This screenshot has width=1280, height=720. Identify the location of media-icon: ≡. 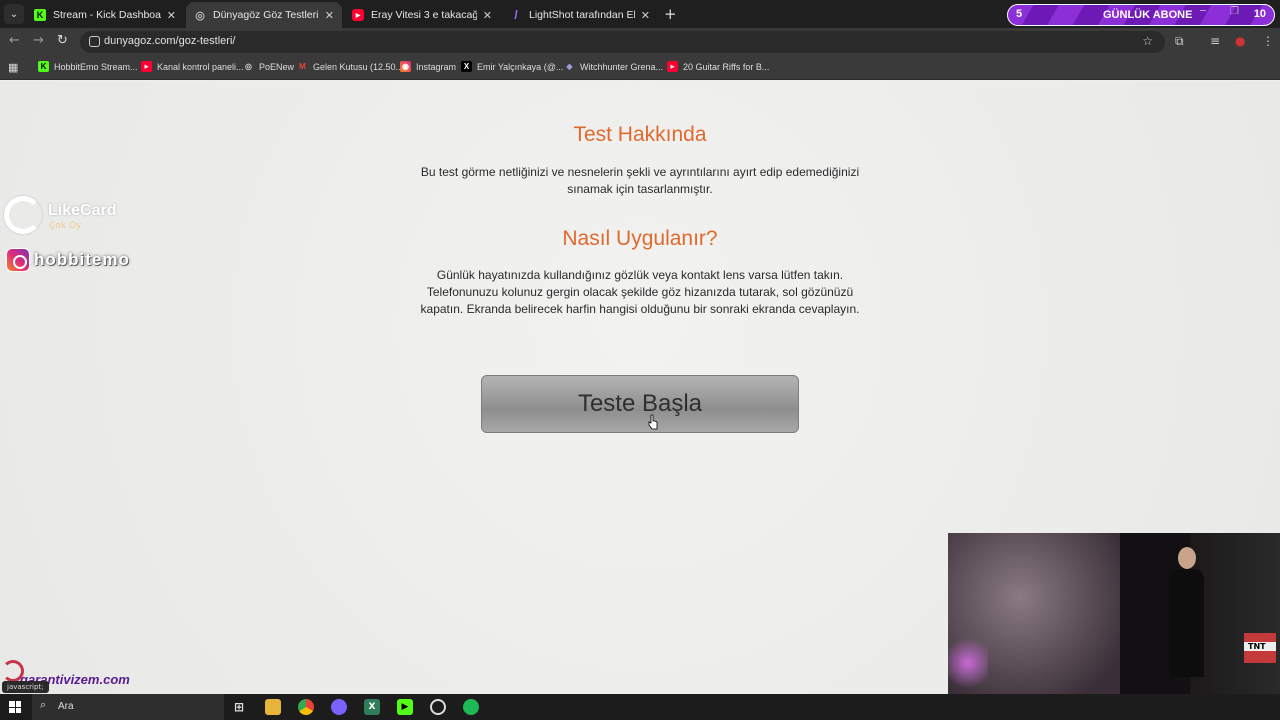
(1215, 41).